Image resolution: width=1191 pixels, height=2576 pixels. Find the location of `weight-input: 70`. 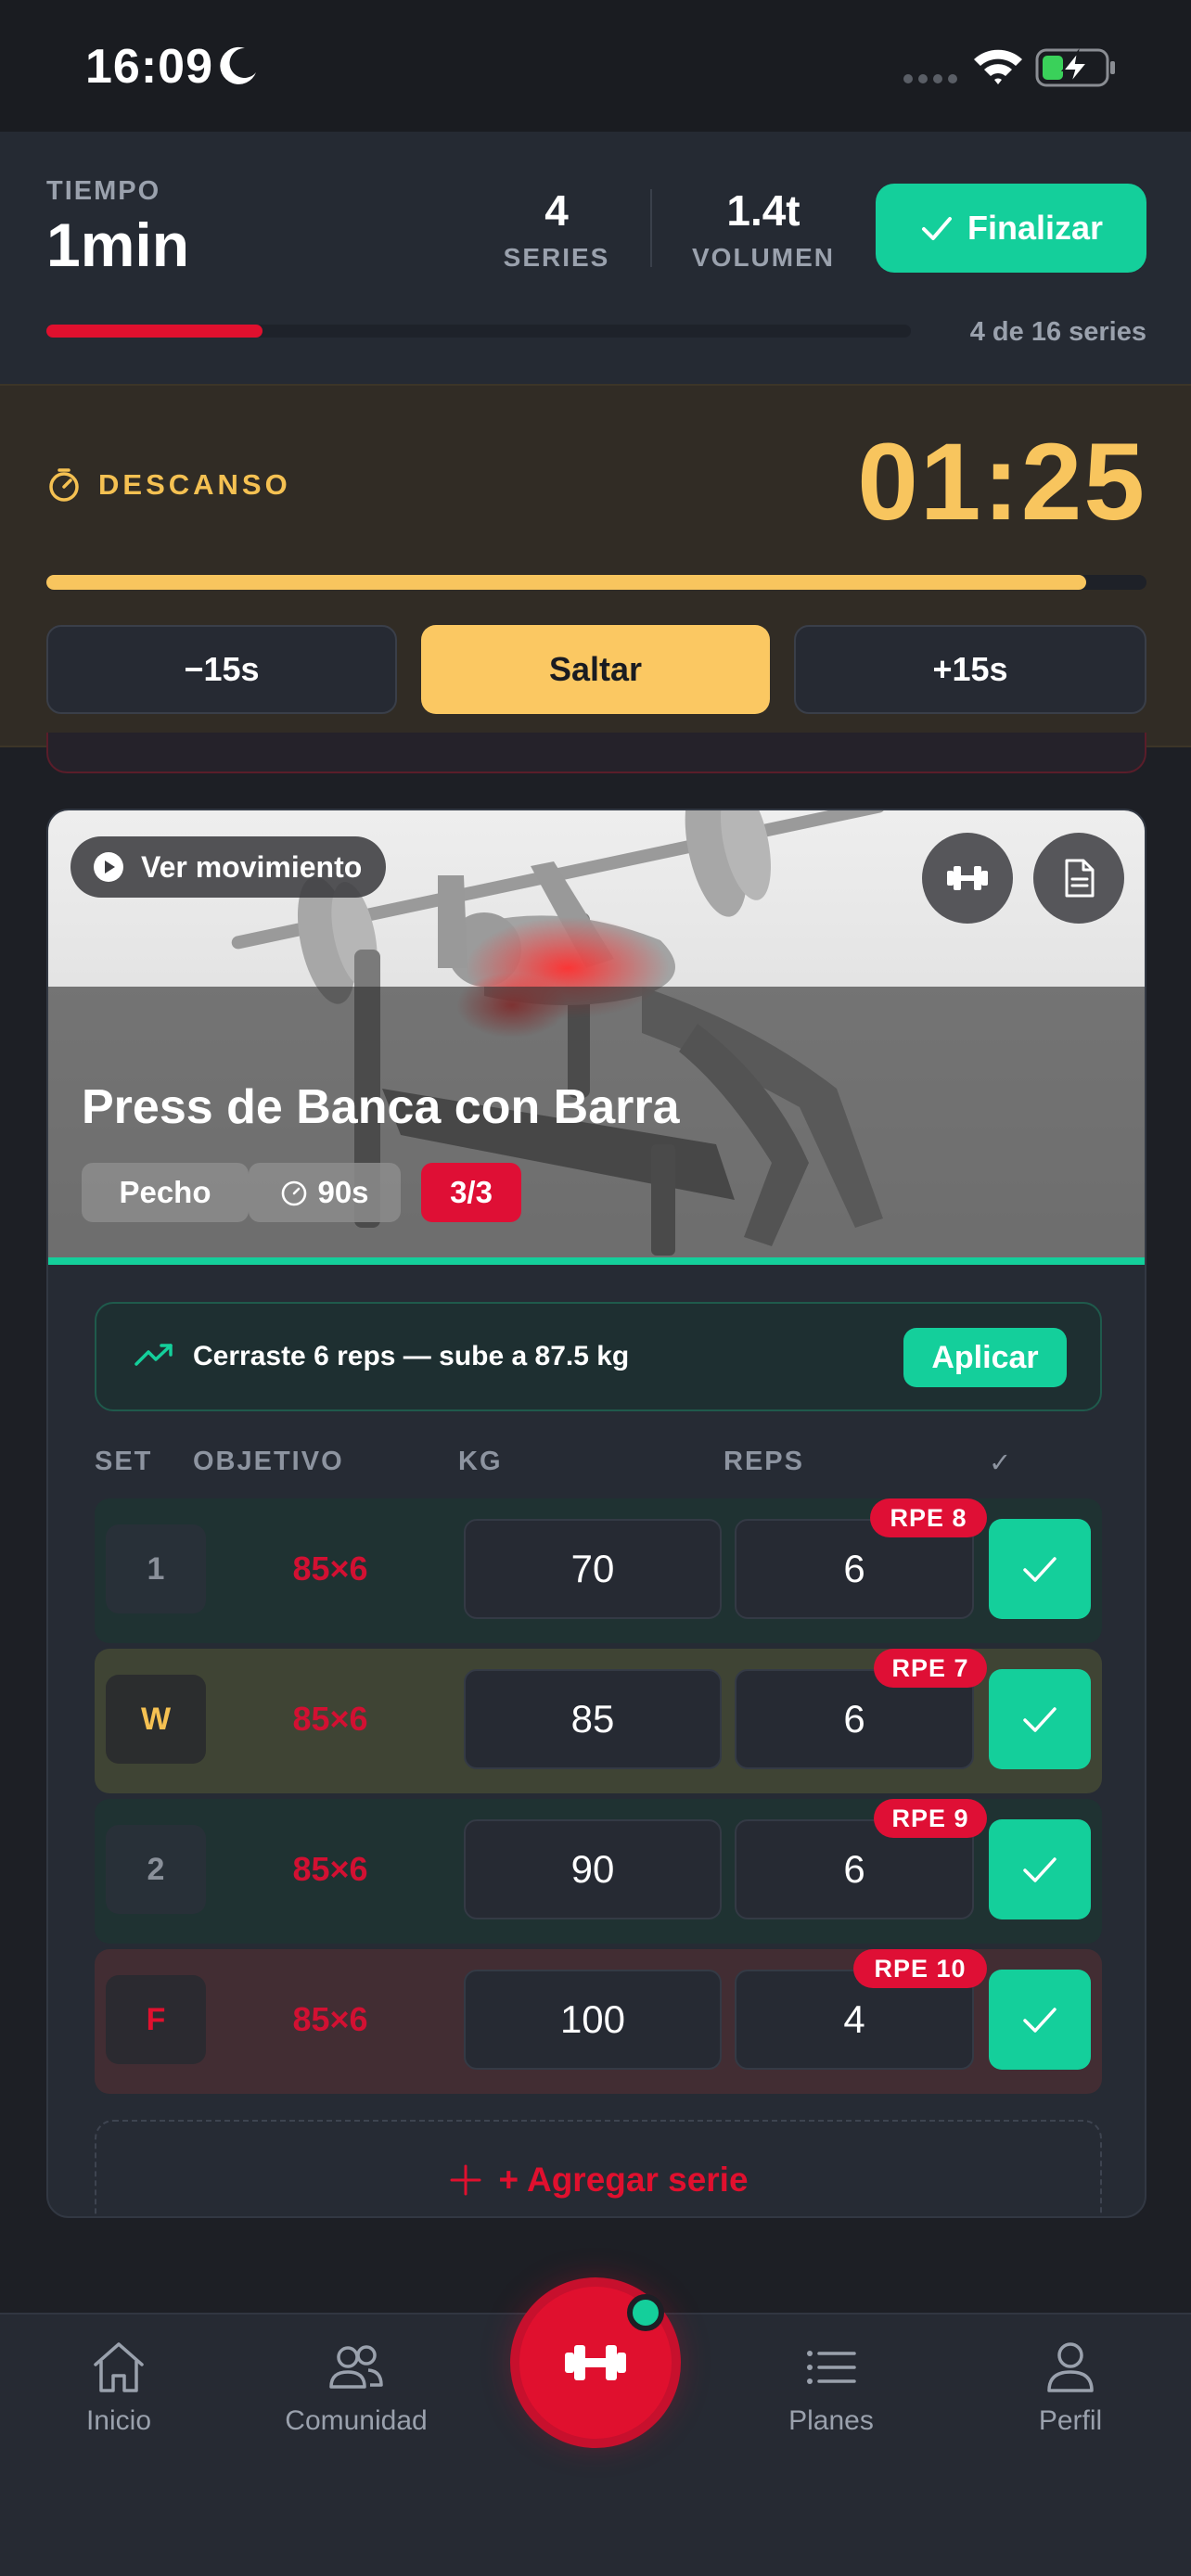

weight-input: 70 is located at coordinates (593, 1569).